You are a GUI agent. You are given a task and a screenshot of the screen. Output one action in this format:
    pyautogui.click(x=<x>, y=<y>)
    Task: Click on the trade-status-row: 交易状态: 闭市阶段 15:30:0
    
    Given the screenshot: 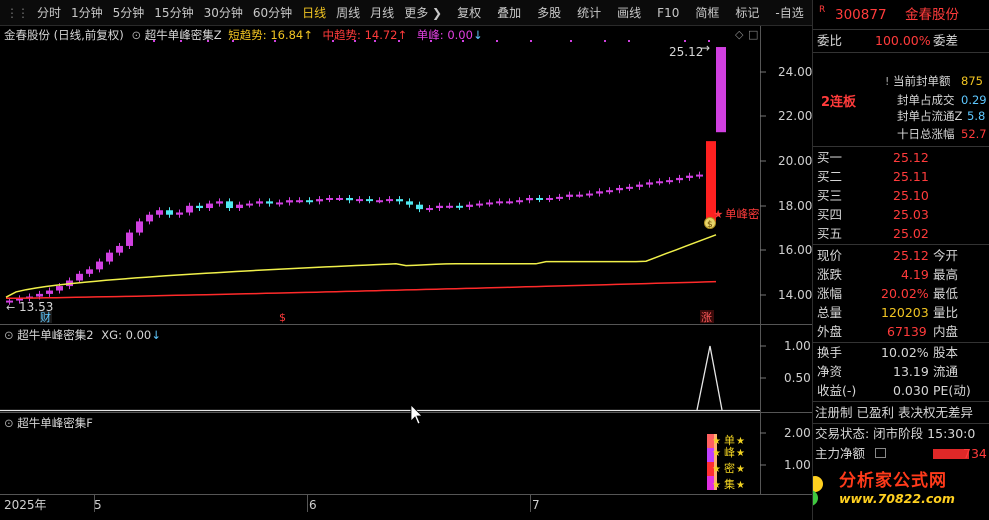 What is the action you would take?
    pyautogui.click(x=901, y=433)
    